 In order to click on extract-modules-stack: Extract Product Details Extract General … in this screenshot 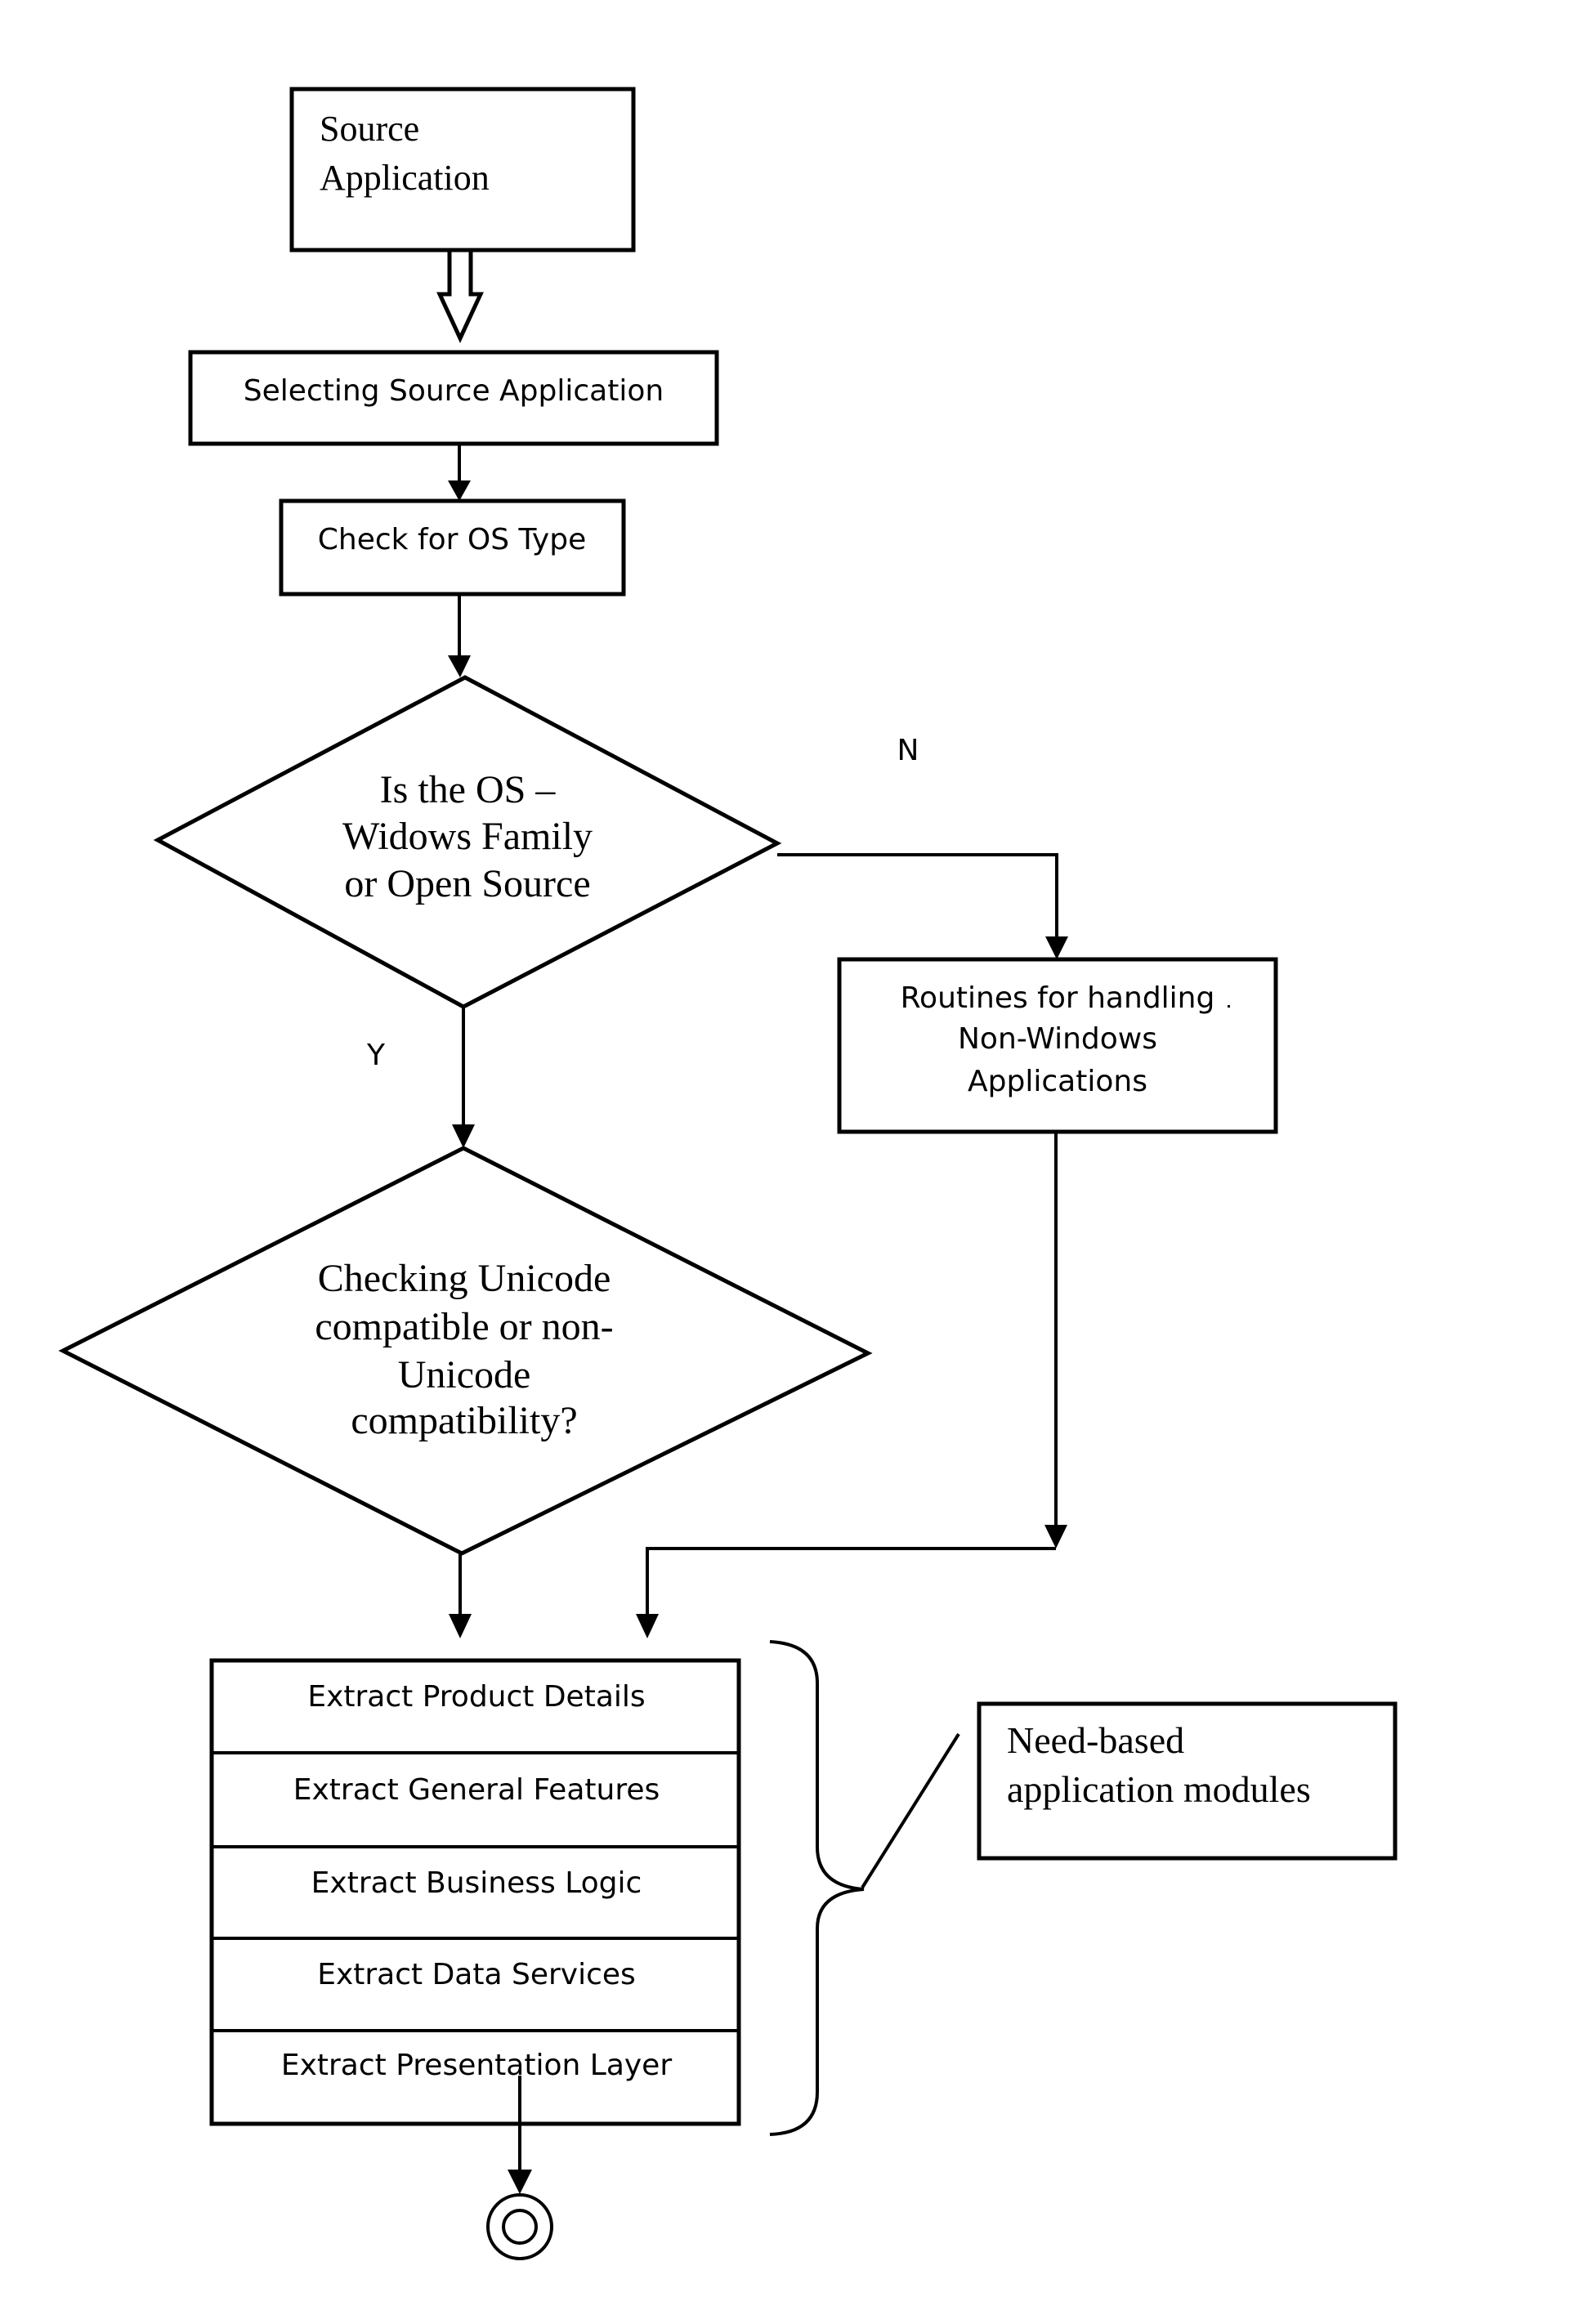, I will do `click(475, 1892)`.